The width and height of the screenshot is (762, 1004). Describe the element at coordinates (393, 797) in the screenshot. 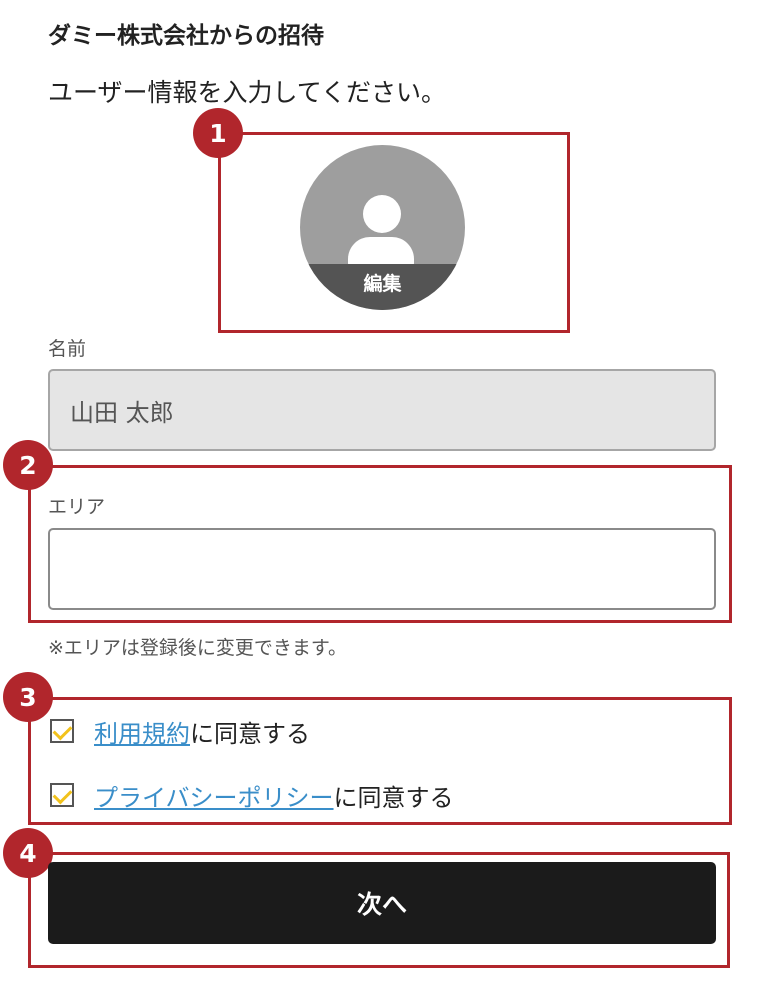

I see `privacy-agree-text: に同意する` at that location.